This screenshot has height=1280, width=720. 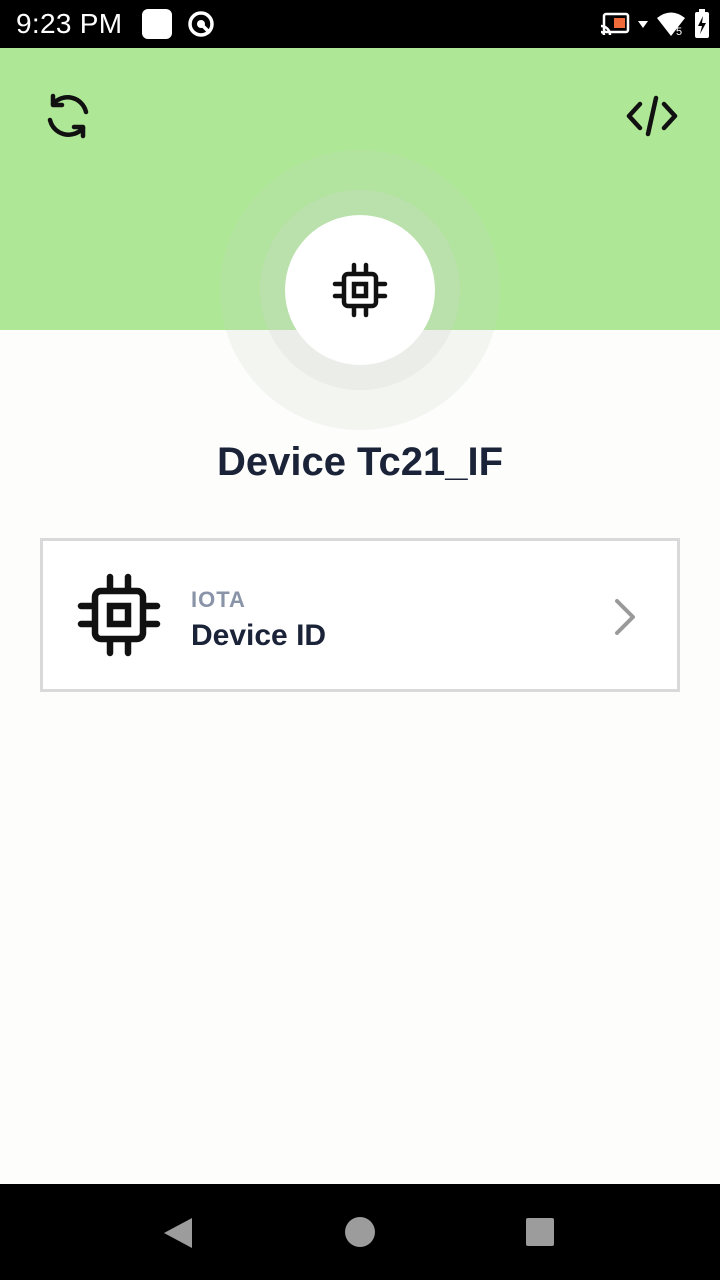 What do you see at coordinates (218, 599) in the screenshot?
I see `card-kicker: IOTA` at bounding box center [218, 599].